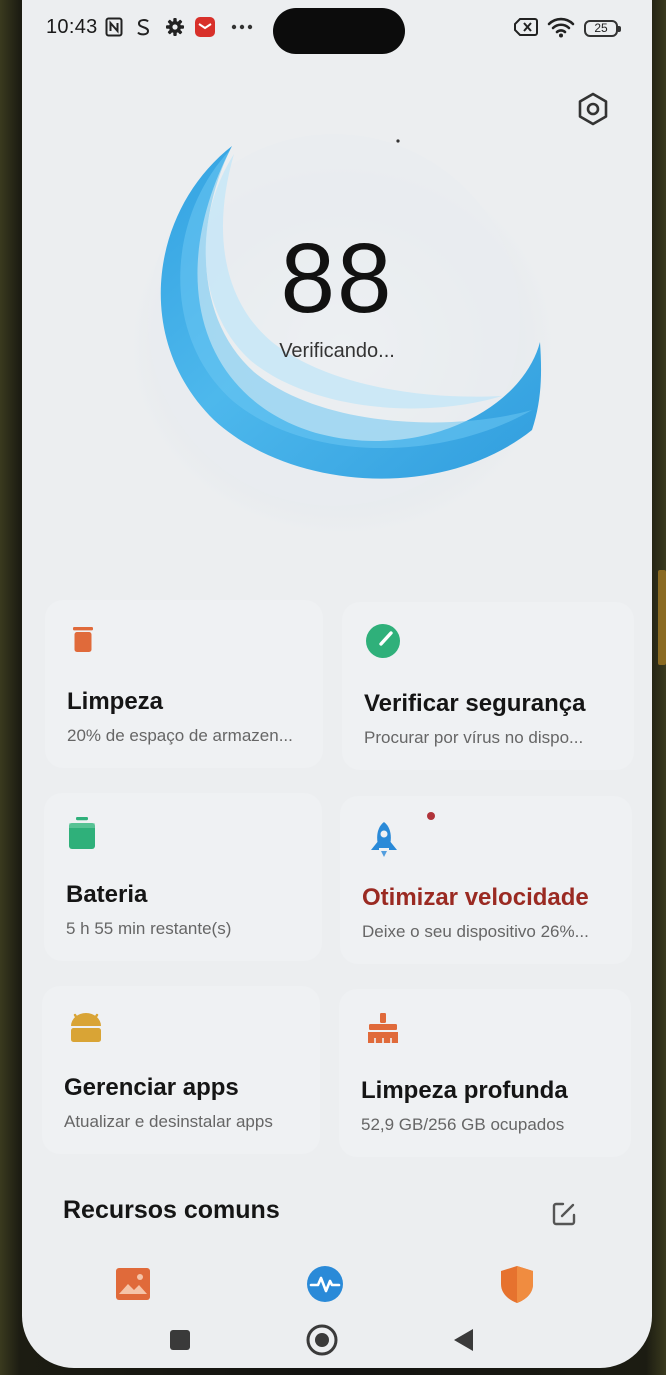  Describe the element at coordinates (463, 1124) in the screenshot. I see `card-subtitle: 52,9 GB/256 GB ocupados` at that location.